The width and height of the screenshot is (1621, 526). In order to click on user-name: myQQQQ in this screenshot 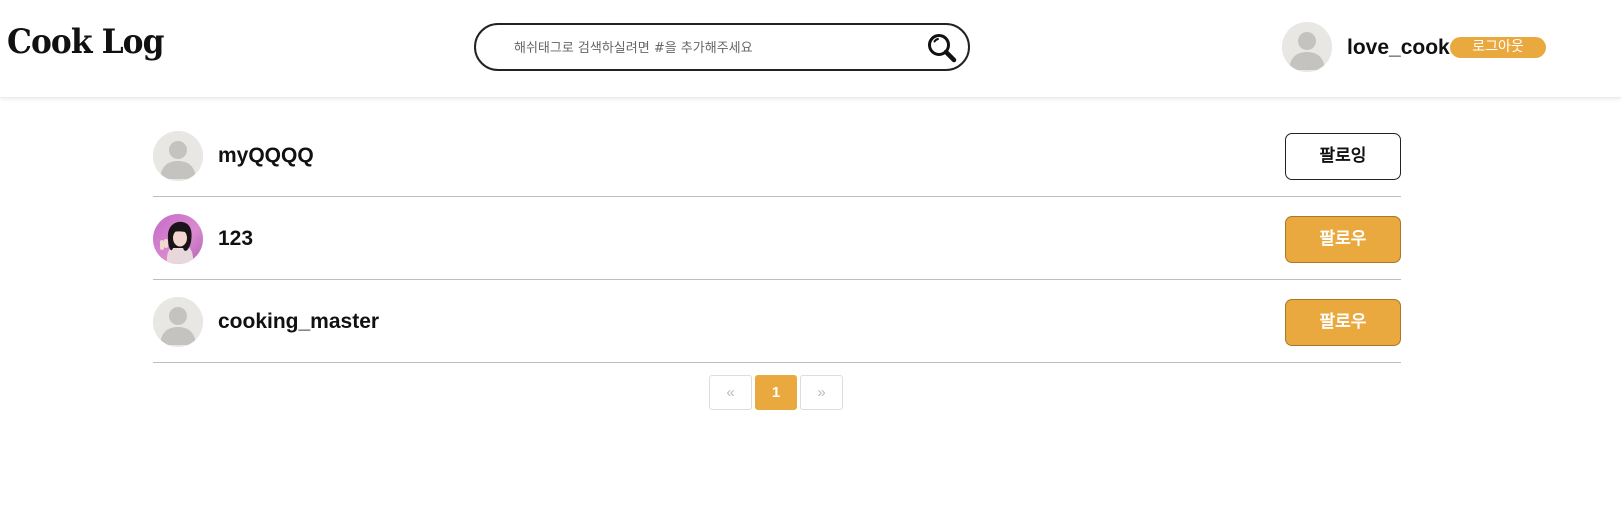, I will do `click(266, 156)`.